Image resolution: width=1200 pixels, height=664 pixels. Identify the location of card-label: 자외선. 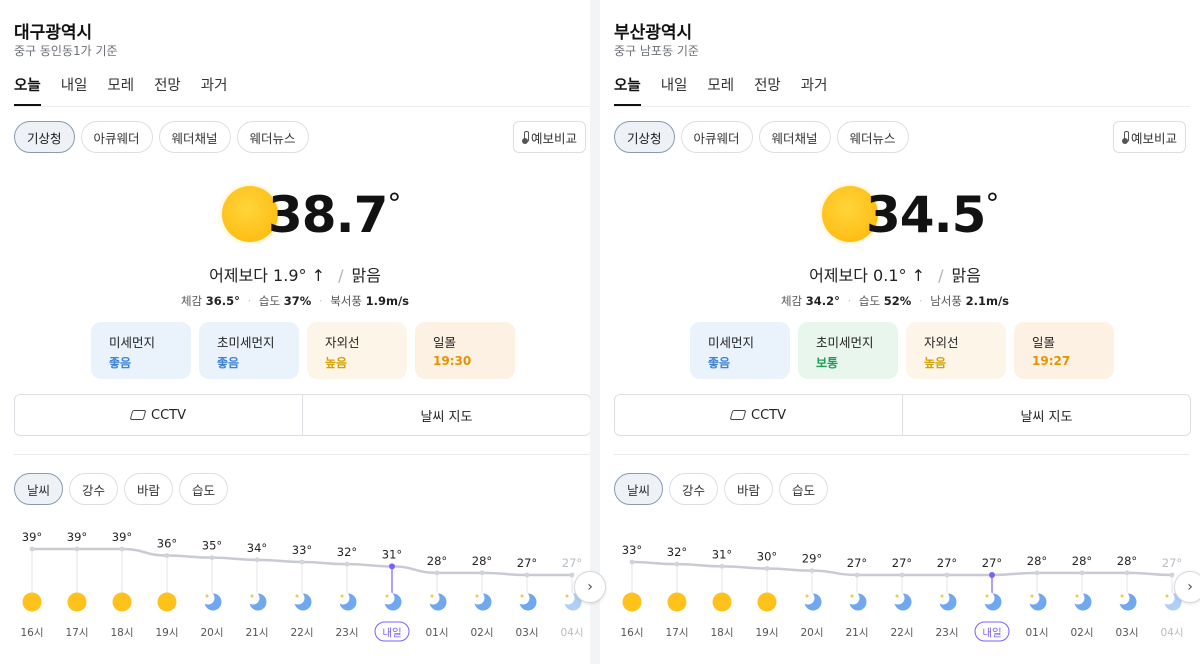
(342, 342).